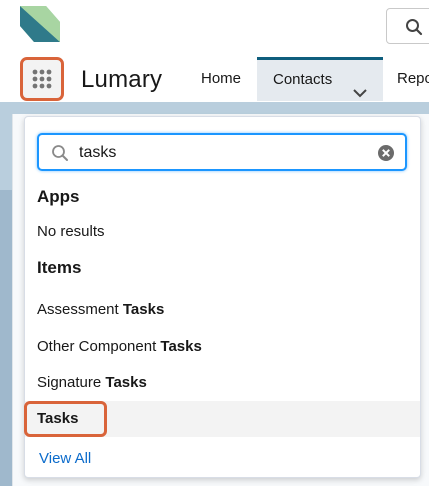 The height and width of the screenshot is (486, 429). What do you see at coordinates (122, 79) in the screenshot?
I see `app-name: Lumary` at bounding box center [122, 79].